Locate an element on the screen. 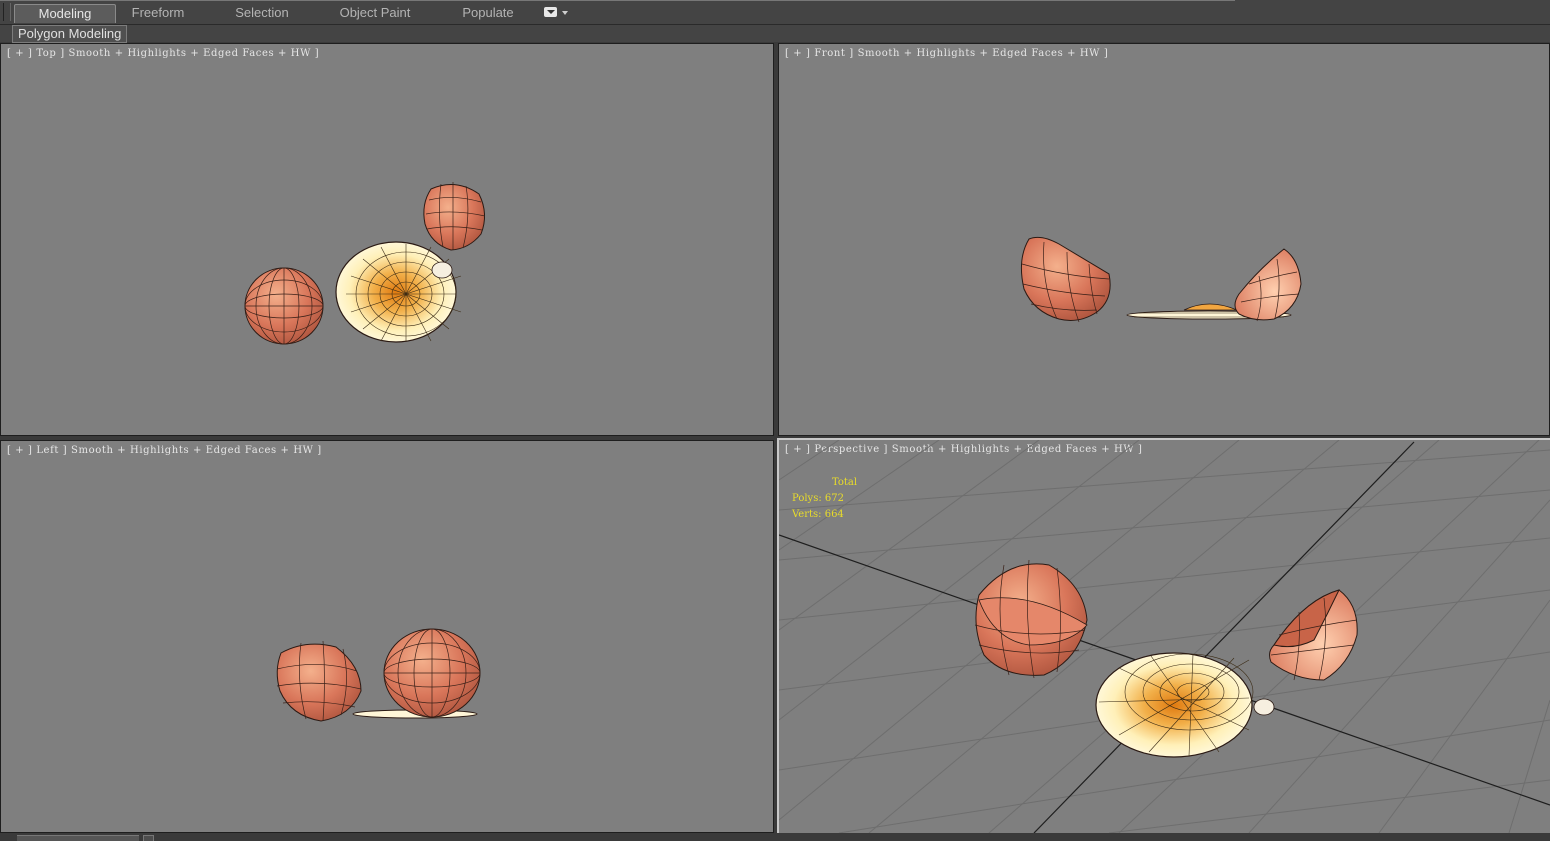 This screenshot has height=841, width=1550. stats-verts: Verts: 664 is located at coordinates (818, 514).